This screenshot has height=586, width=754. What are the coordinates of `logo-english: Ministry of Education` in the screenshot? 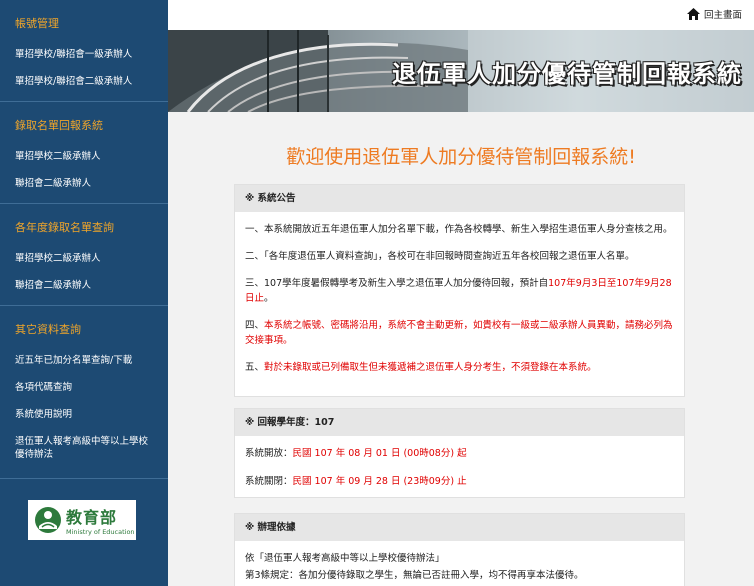 It's located at (100, 532).